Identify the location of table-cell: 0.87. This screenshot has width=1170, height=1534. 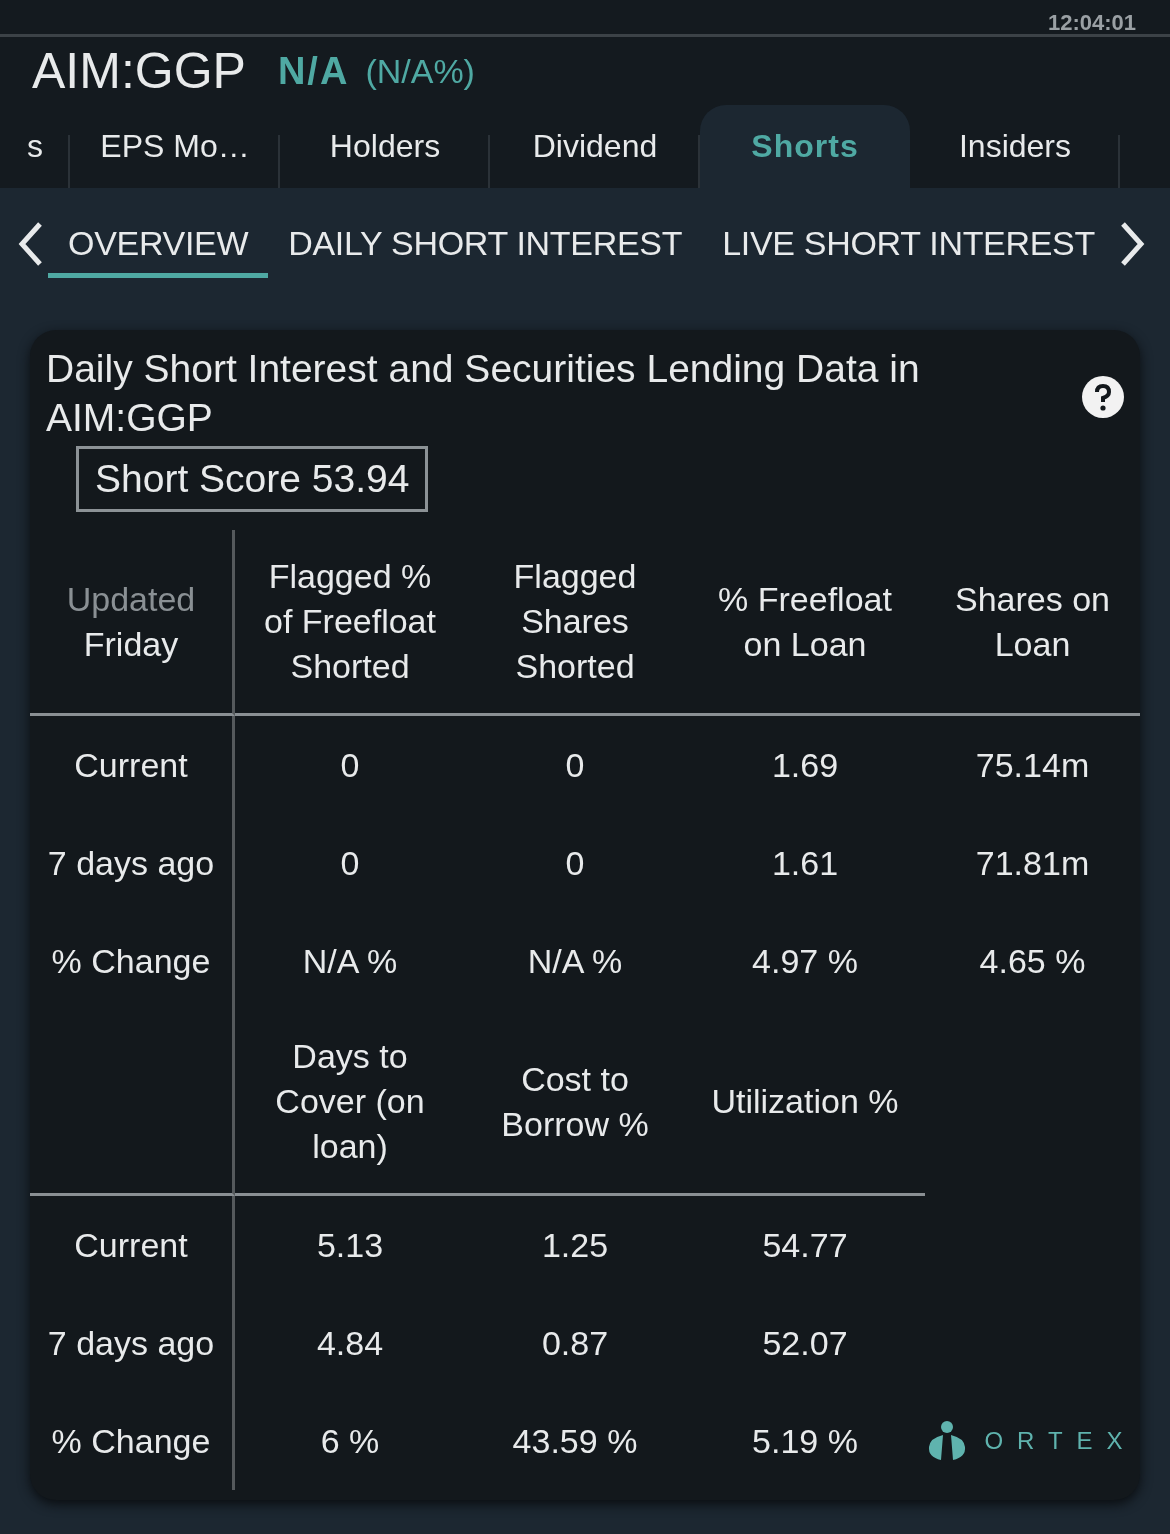
(575, 1343).